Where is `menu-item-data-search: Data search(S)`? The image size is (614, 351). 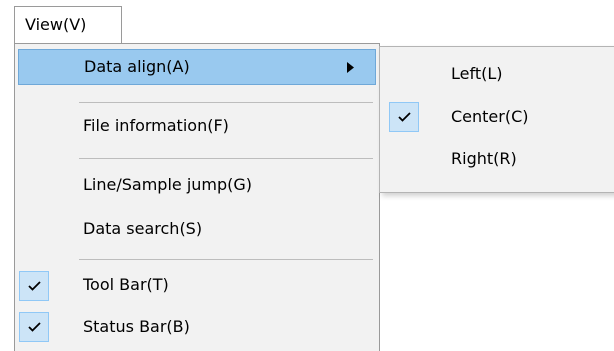 menu-item-data-search: Data search(S) is located at coordinates (197, 230).